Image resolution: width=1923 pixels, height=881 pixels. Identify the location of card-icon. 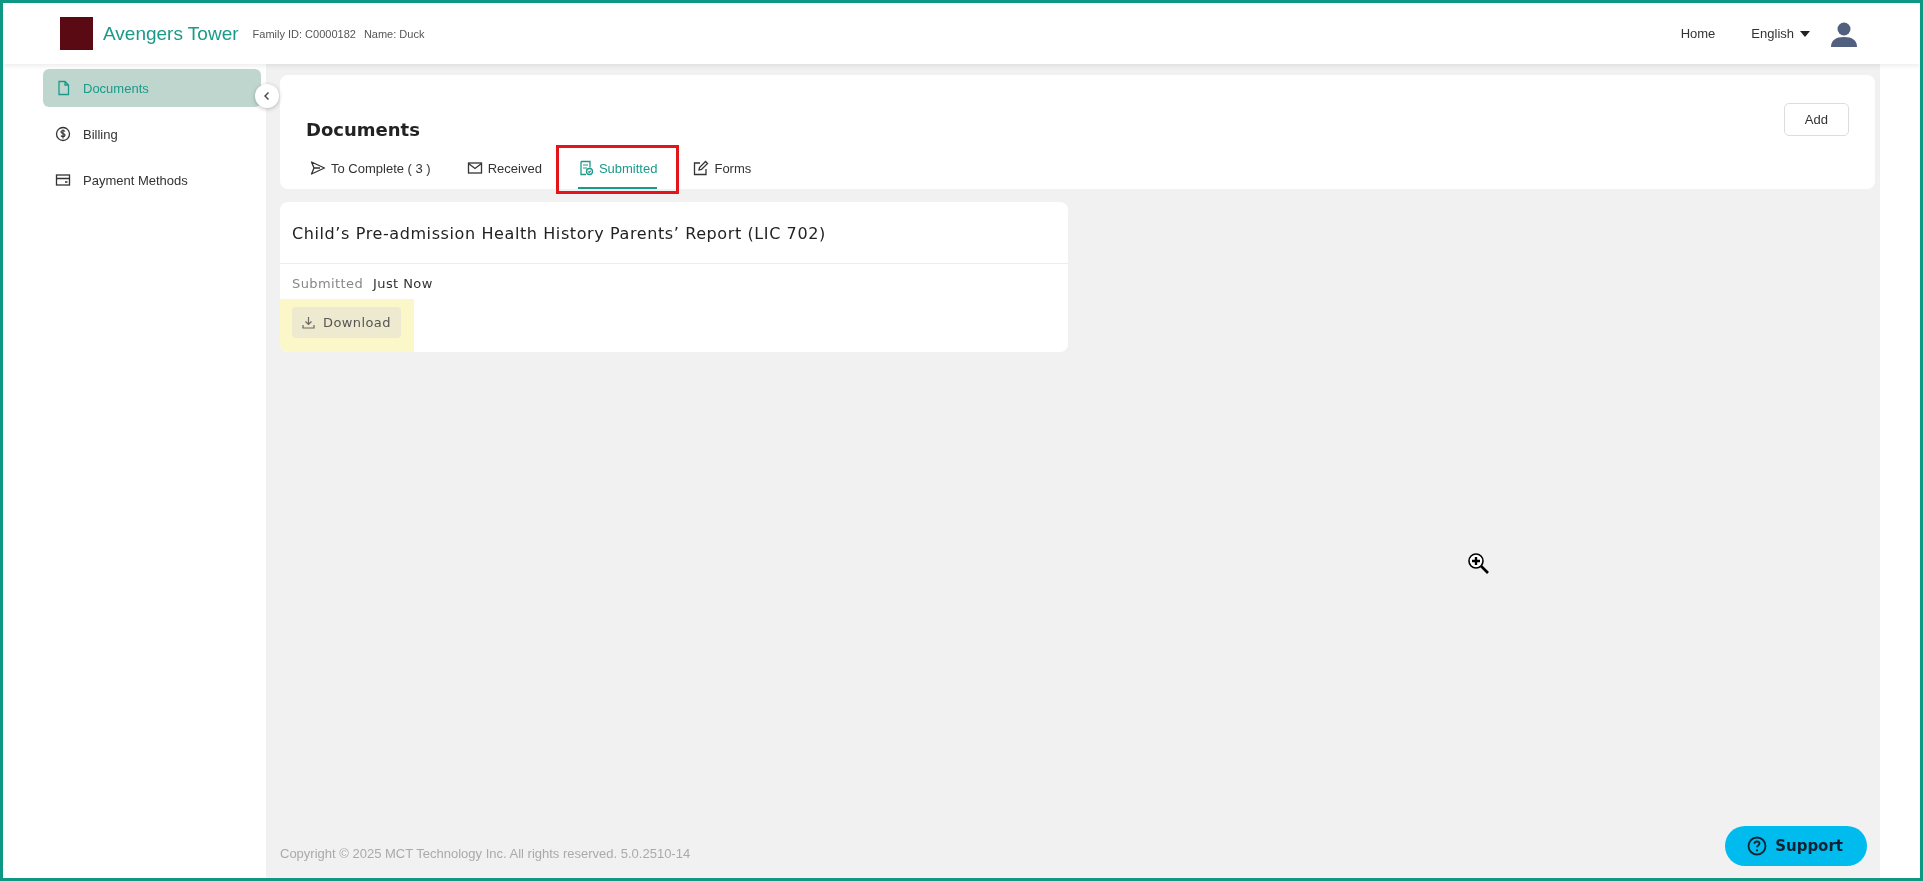
(63, 180).